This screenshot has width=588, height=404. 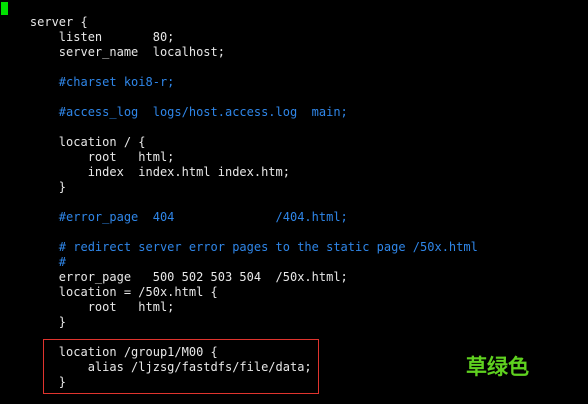 I want to click on highlight-box, so click(x=181, y=366).